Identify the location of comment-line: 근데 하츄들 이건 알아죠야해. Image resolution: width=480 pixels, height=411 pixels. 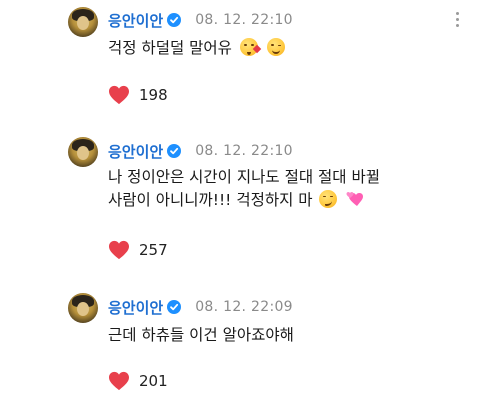
(201, 335).